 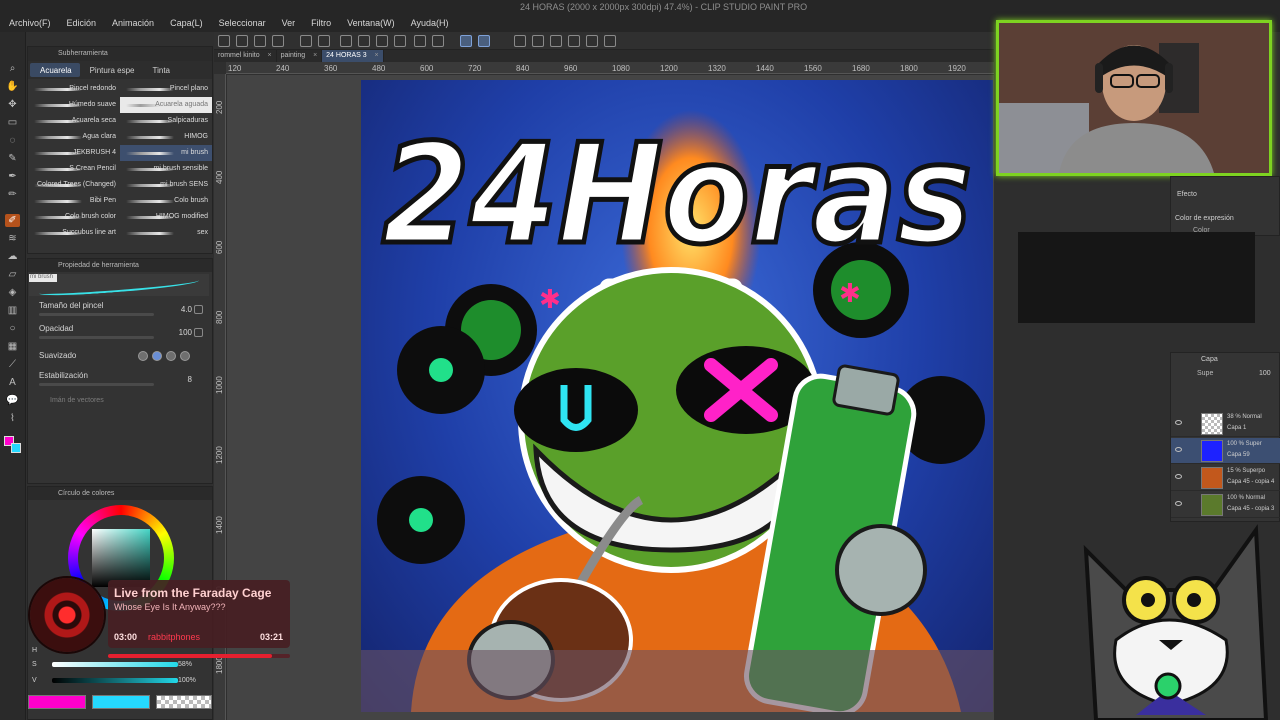 I want to click on layer-row: 100 % Super Capa 59, so click(x=1225, y=451).